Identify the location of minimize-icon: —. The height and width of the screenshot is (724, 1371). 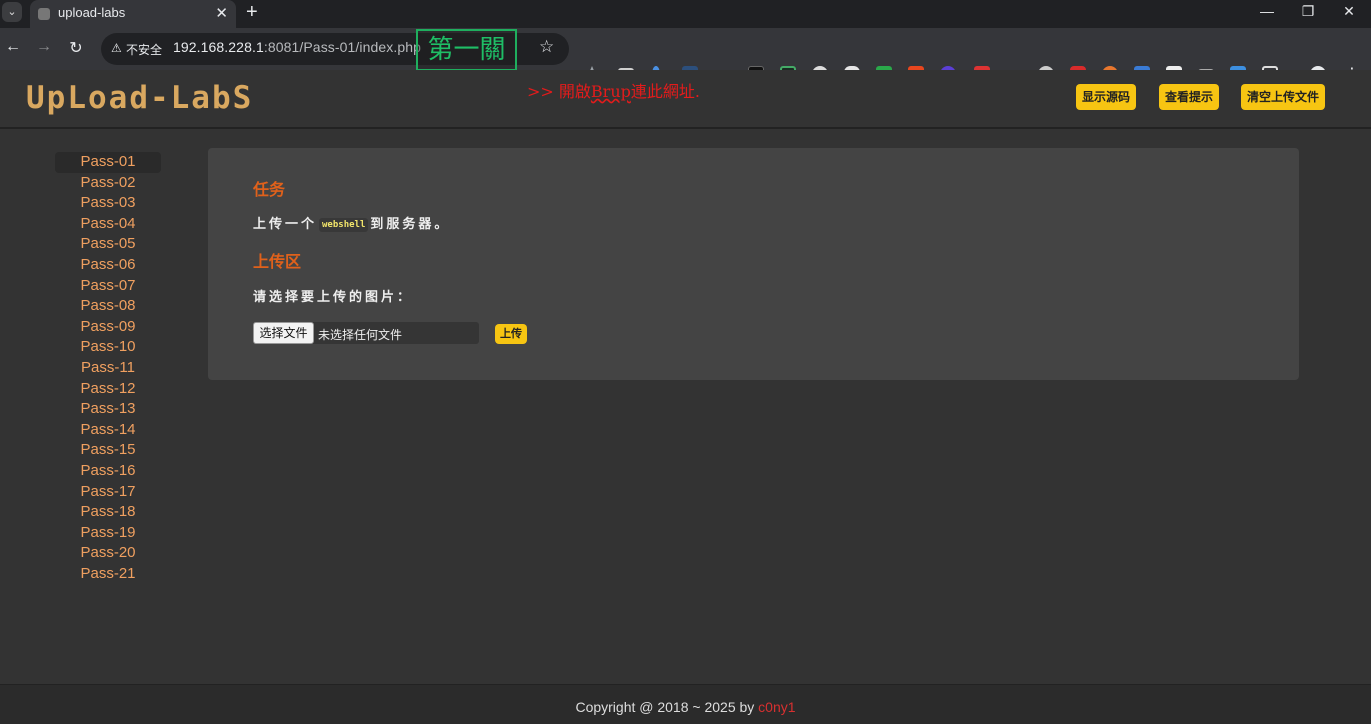
(1267, 11).